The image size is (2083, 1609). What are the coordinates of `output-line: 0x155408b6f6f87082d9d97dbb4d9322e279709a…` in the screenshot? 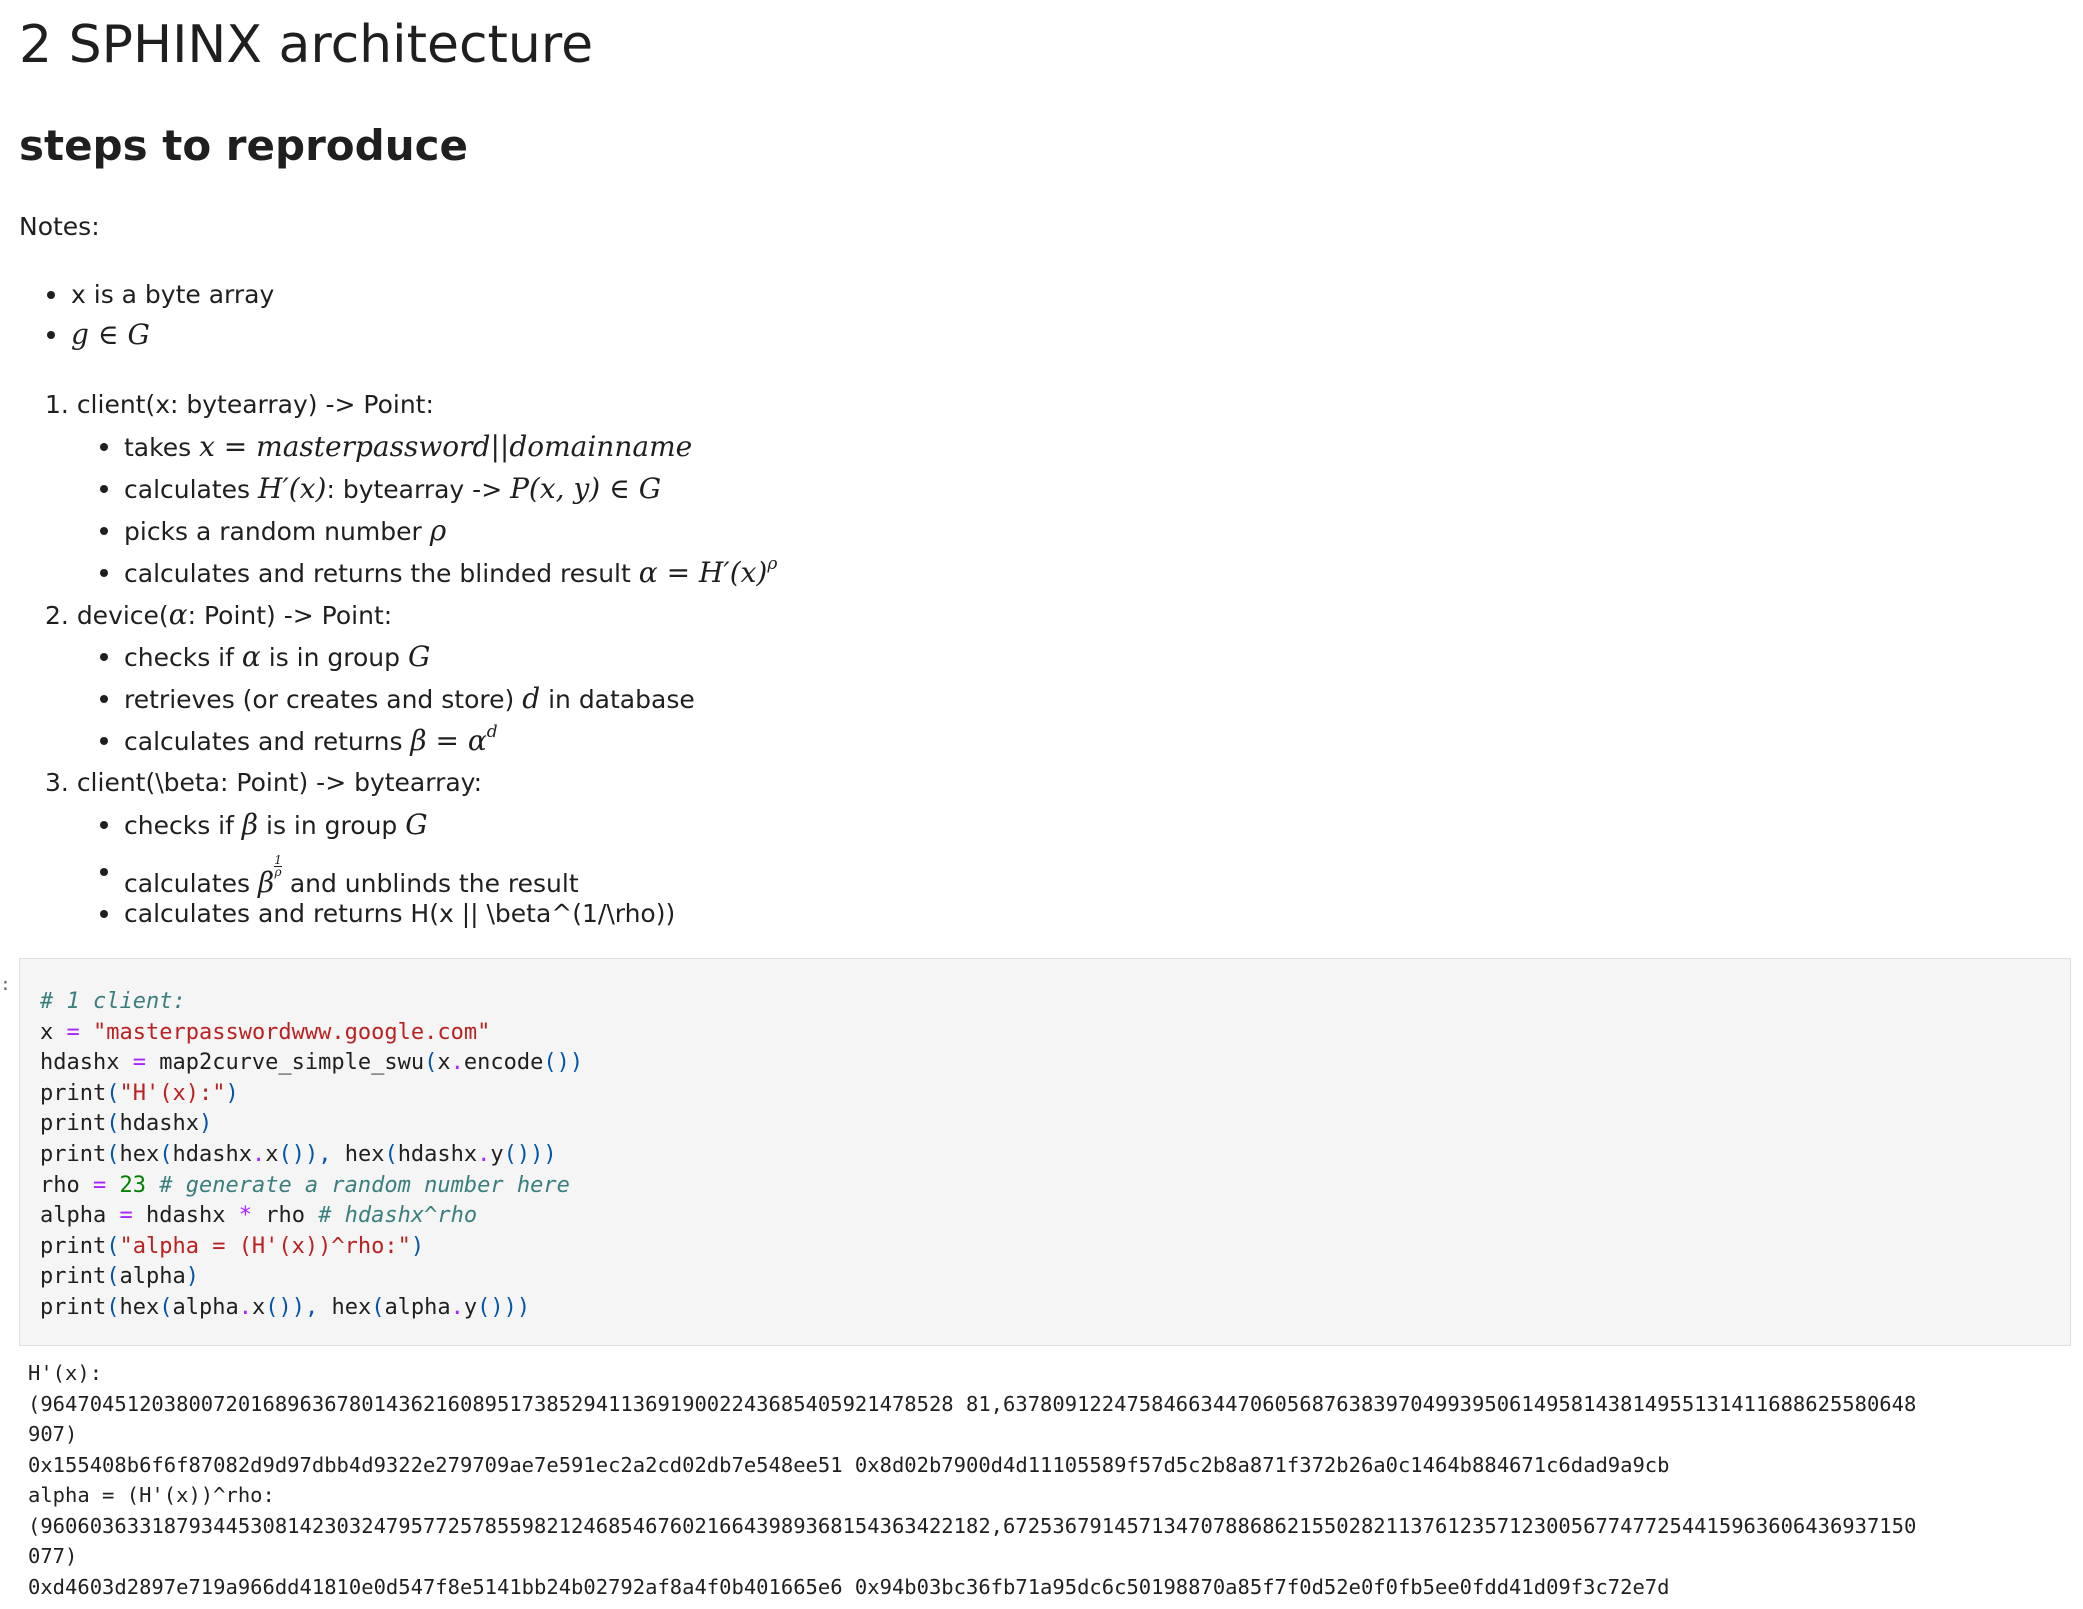 It's located at (849, 1464).